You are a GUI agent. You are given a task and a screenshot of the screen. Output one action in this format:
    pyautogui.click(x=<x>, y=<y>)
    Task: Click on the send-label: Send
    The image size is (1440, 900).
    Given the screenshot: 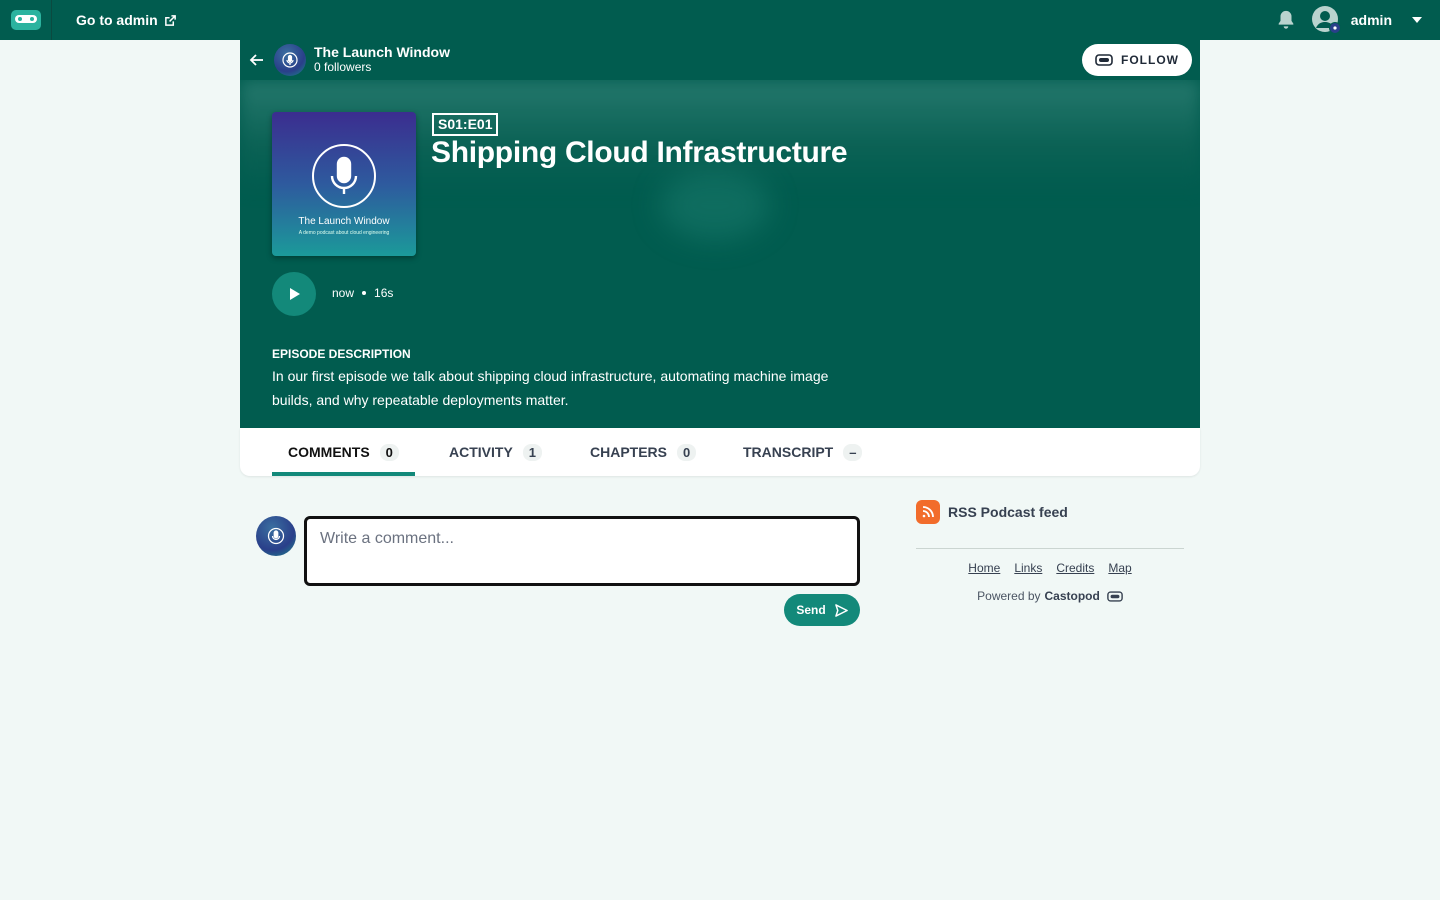 What is the action you would take?
    pyautogui.click(x=811, y=610)
    